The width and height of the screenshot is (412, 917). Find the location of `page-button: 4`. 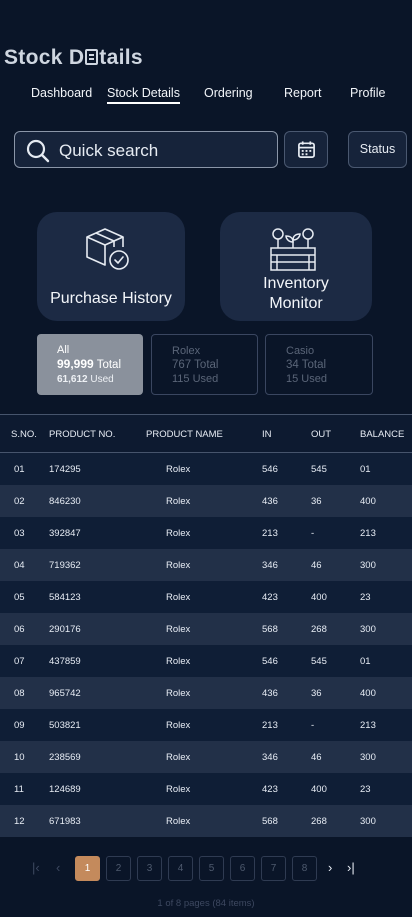

page-button: 4 is located at coordinates (180, 868).